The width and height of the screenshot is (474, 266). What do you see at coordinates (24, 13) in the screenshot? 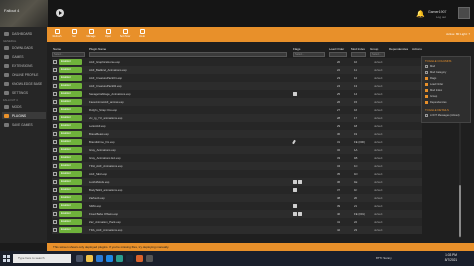
I see `game-banner: Fallout 4` at bounding box center [24, 13].